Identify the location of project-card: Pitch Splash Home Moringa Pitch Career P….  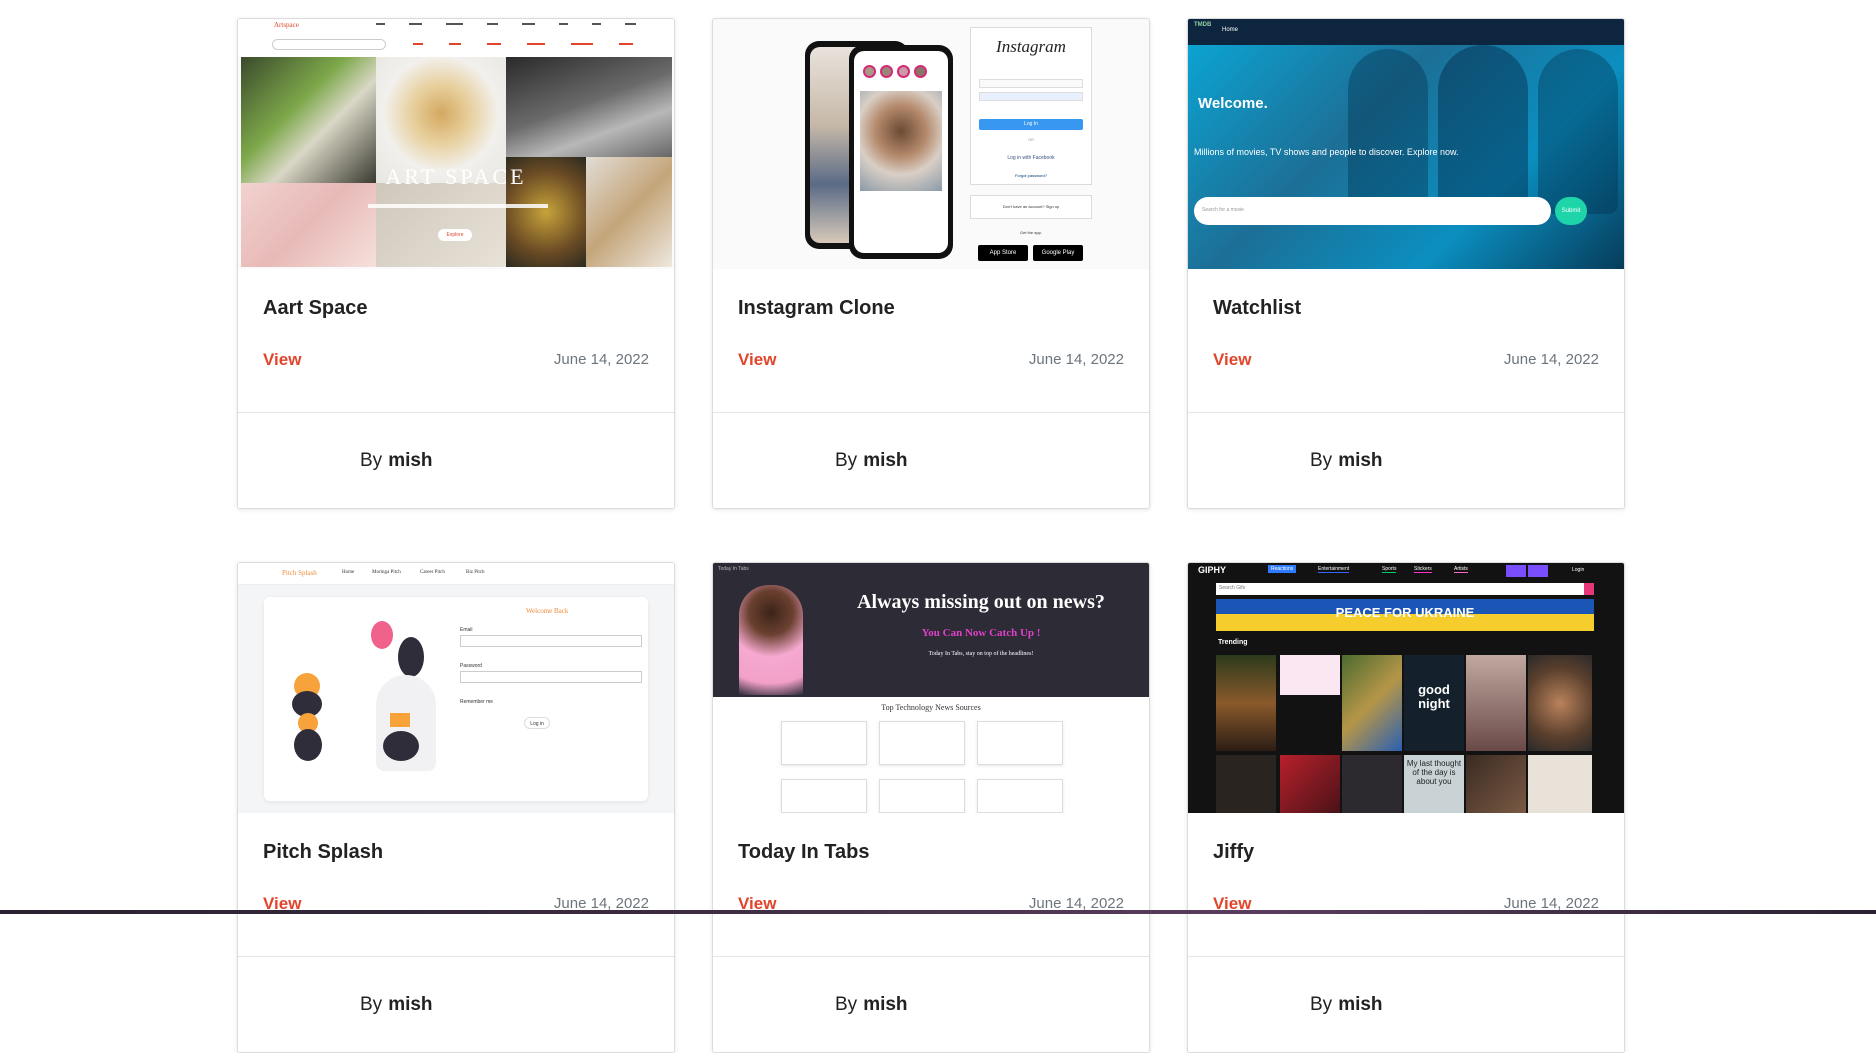
(456, 807).